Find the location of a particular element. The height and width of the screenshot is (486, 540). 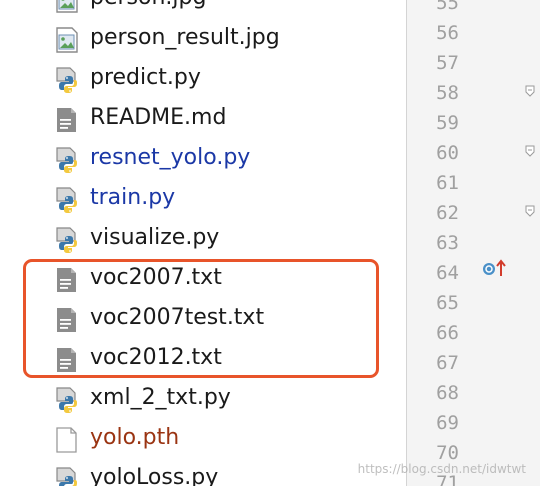

line-number: 67 is located at coordinates (447, 363).